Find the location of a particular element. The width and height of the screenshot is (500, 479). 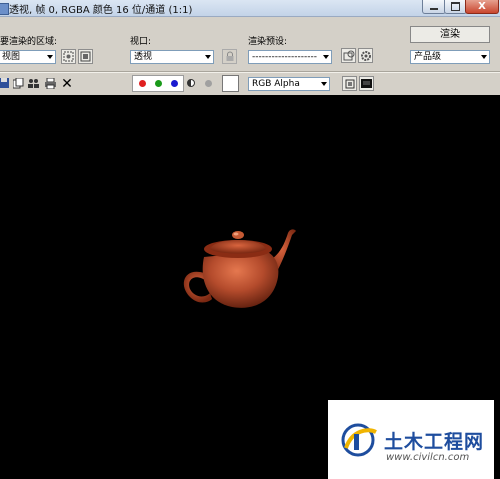

color-swatch is located at coordinates (230, 83).